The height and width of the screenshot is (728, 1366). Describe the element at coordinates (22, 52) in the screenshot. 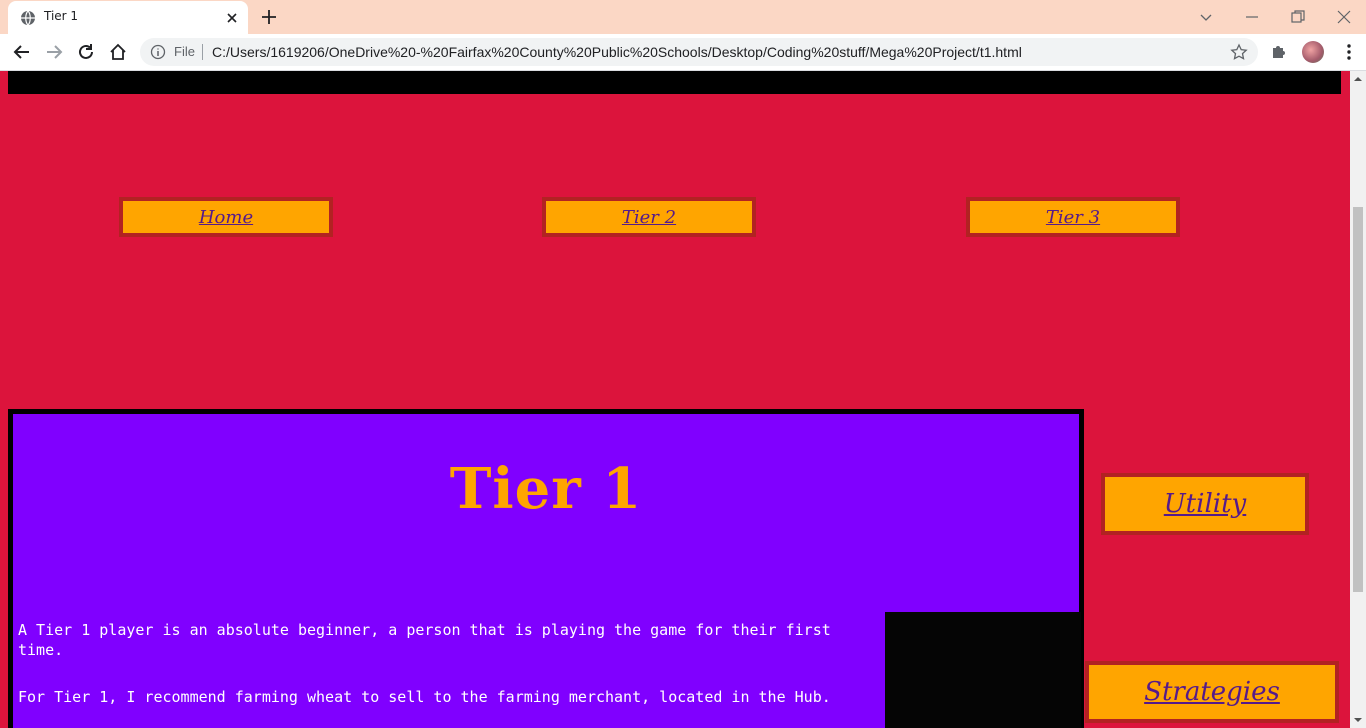

I see `back-arrow-icon` at that location.